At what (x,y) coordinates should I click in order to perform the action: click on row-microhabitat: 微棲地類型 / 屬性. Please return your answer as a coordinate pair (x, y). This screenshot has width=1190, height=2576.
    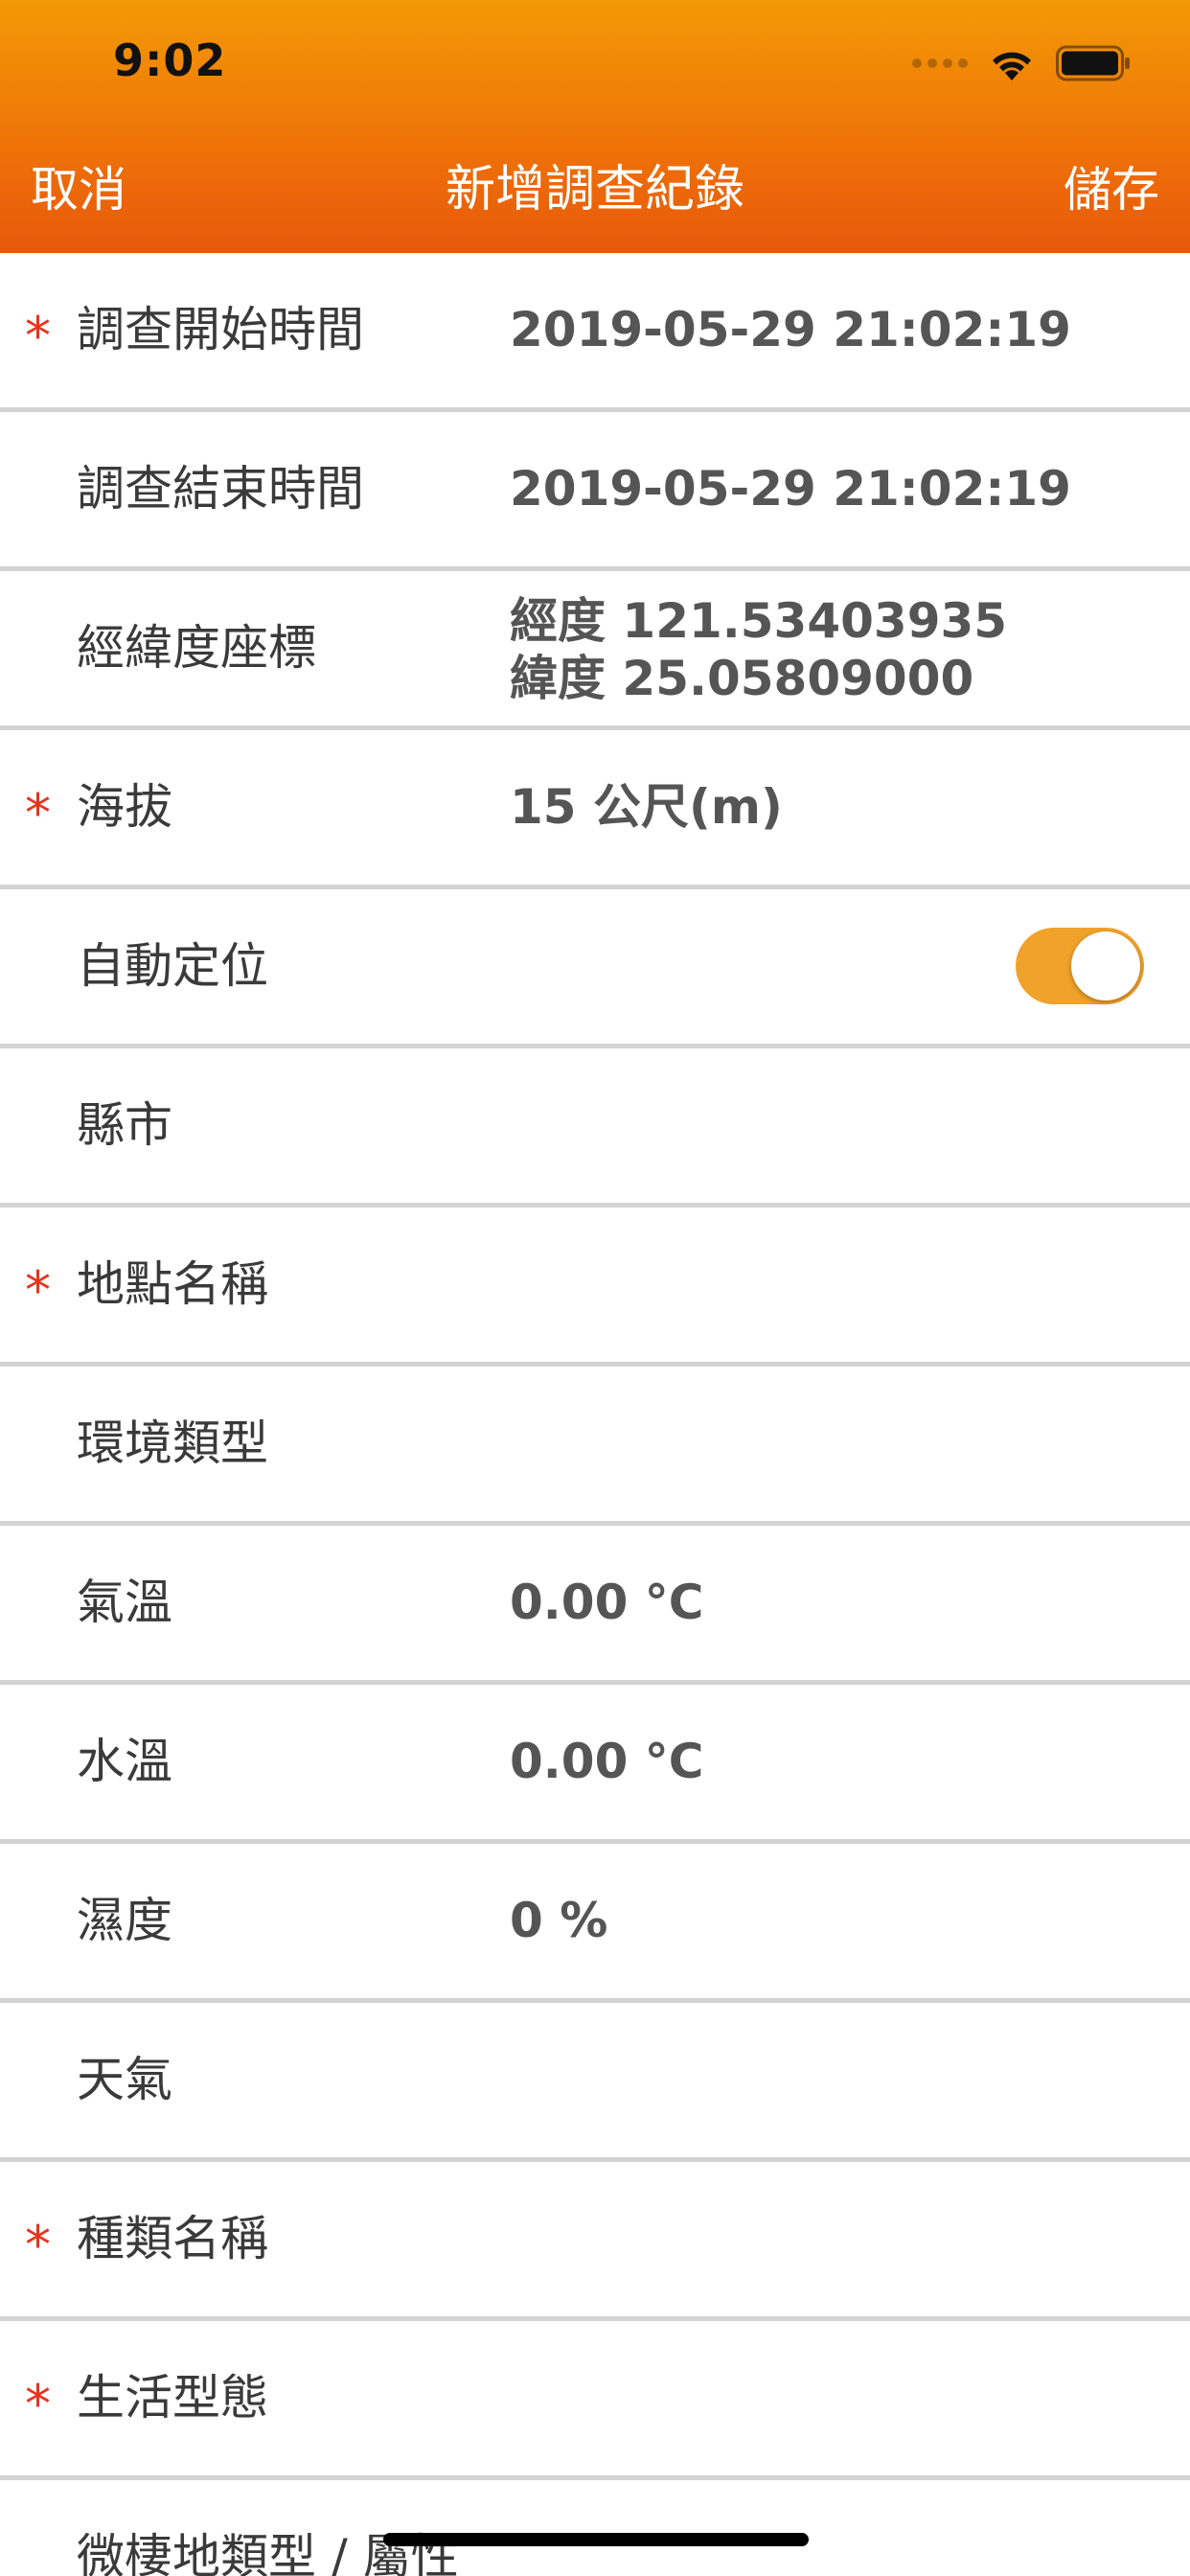
    Looking at the image, I should click on (595, 2528).